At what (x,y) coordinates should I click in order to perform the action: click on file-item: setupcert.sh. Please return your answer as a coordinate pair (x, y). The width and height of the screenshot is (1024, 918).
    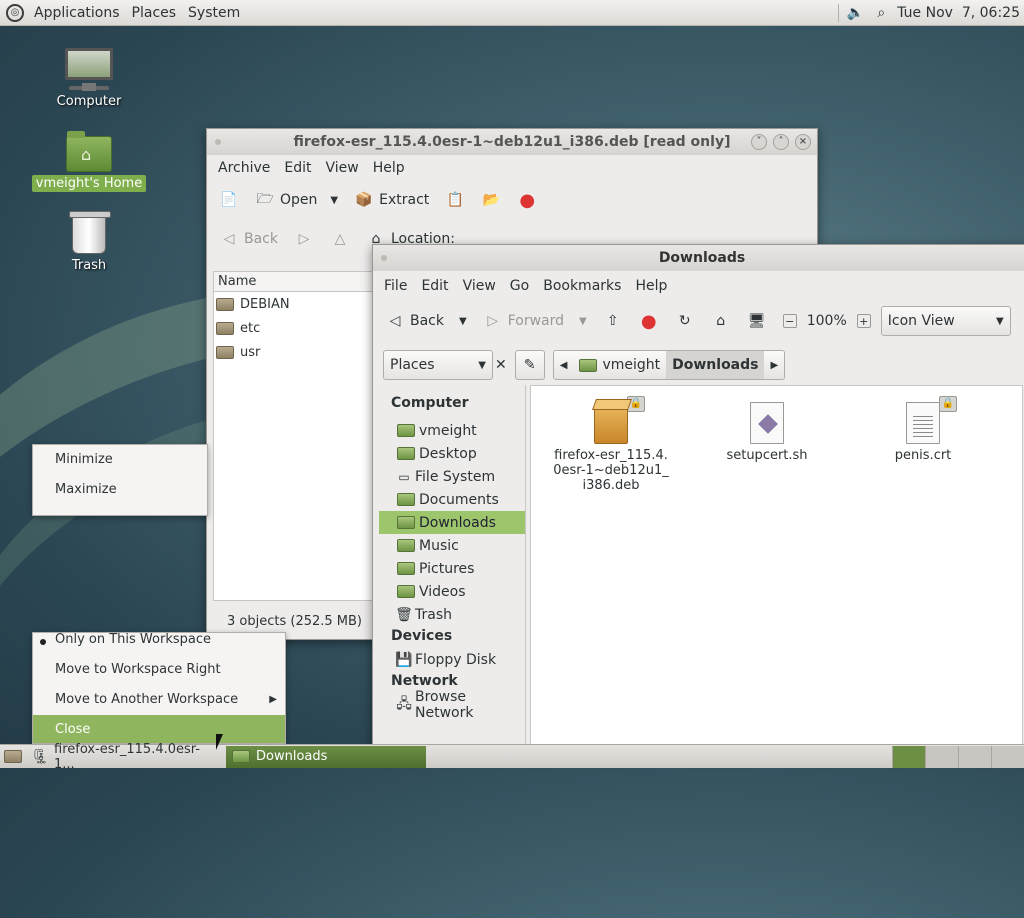
    Looking at the image, I should click on (767, 431).